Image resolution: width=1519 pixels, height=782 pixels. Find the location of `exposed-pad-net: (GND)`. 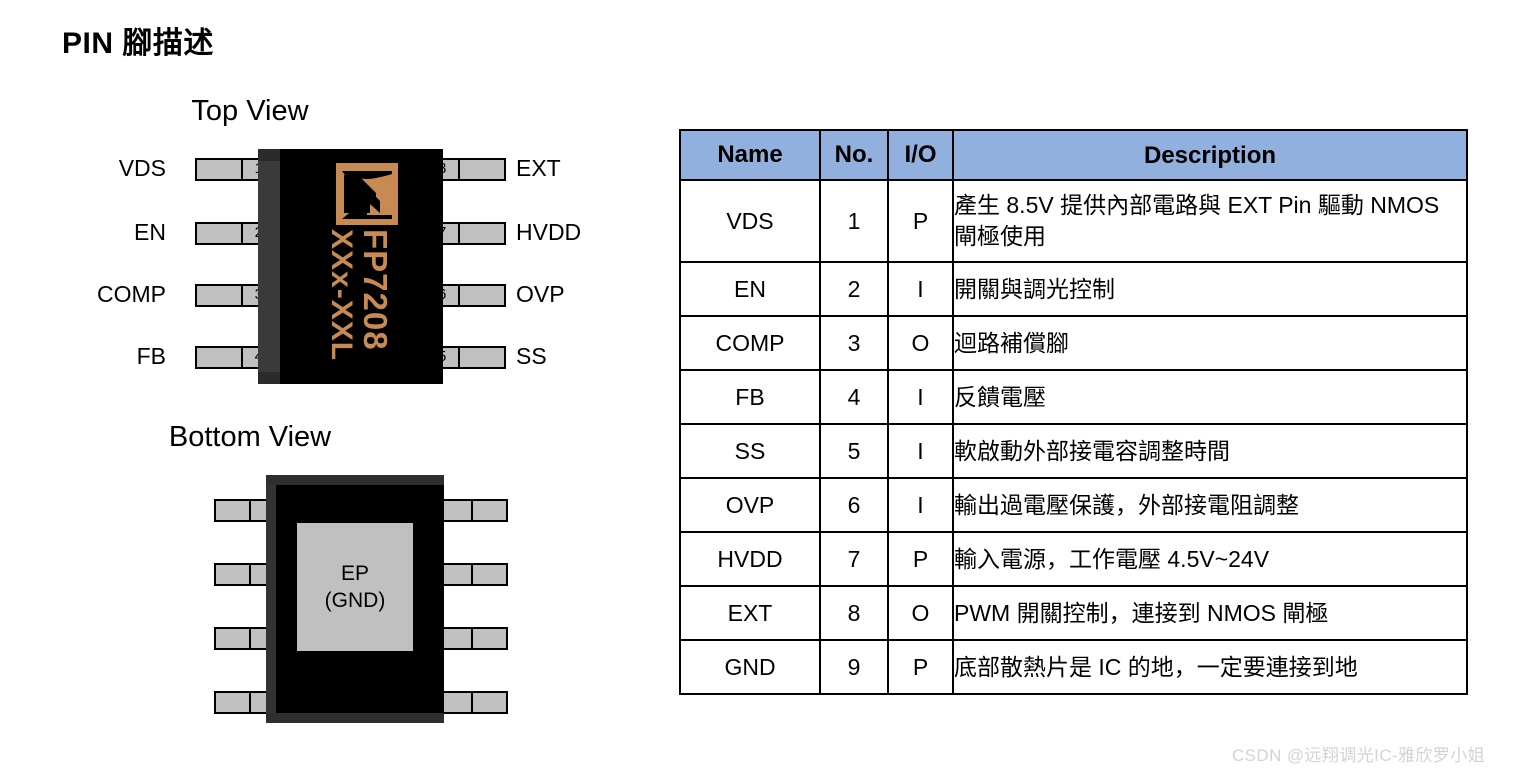

exposed-pad-net: (GND) is located at coordinates (355, 600).